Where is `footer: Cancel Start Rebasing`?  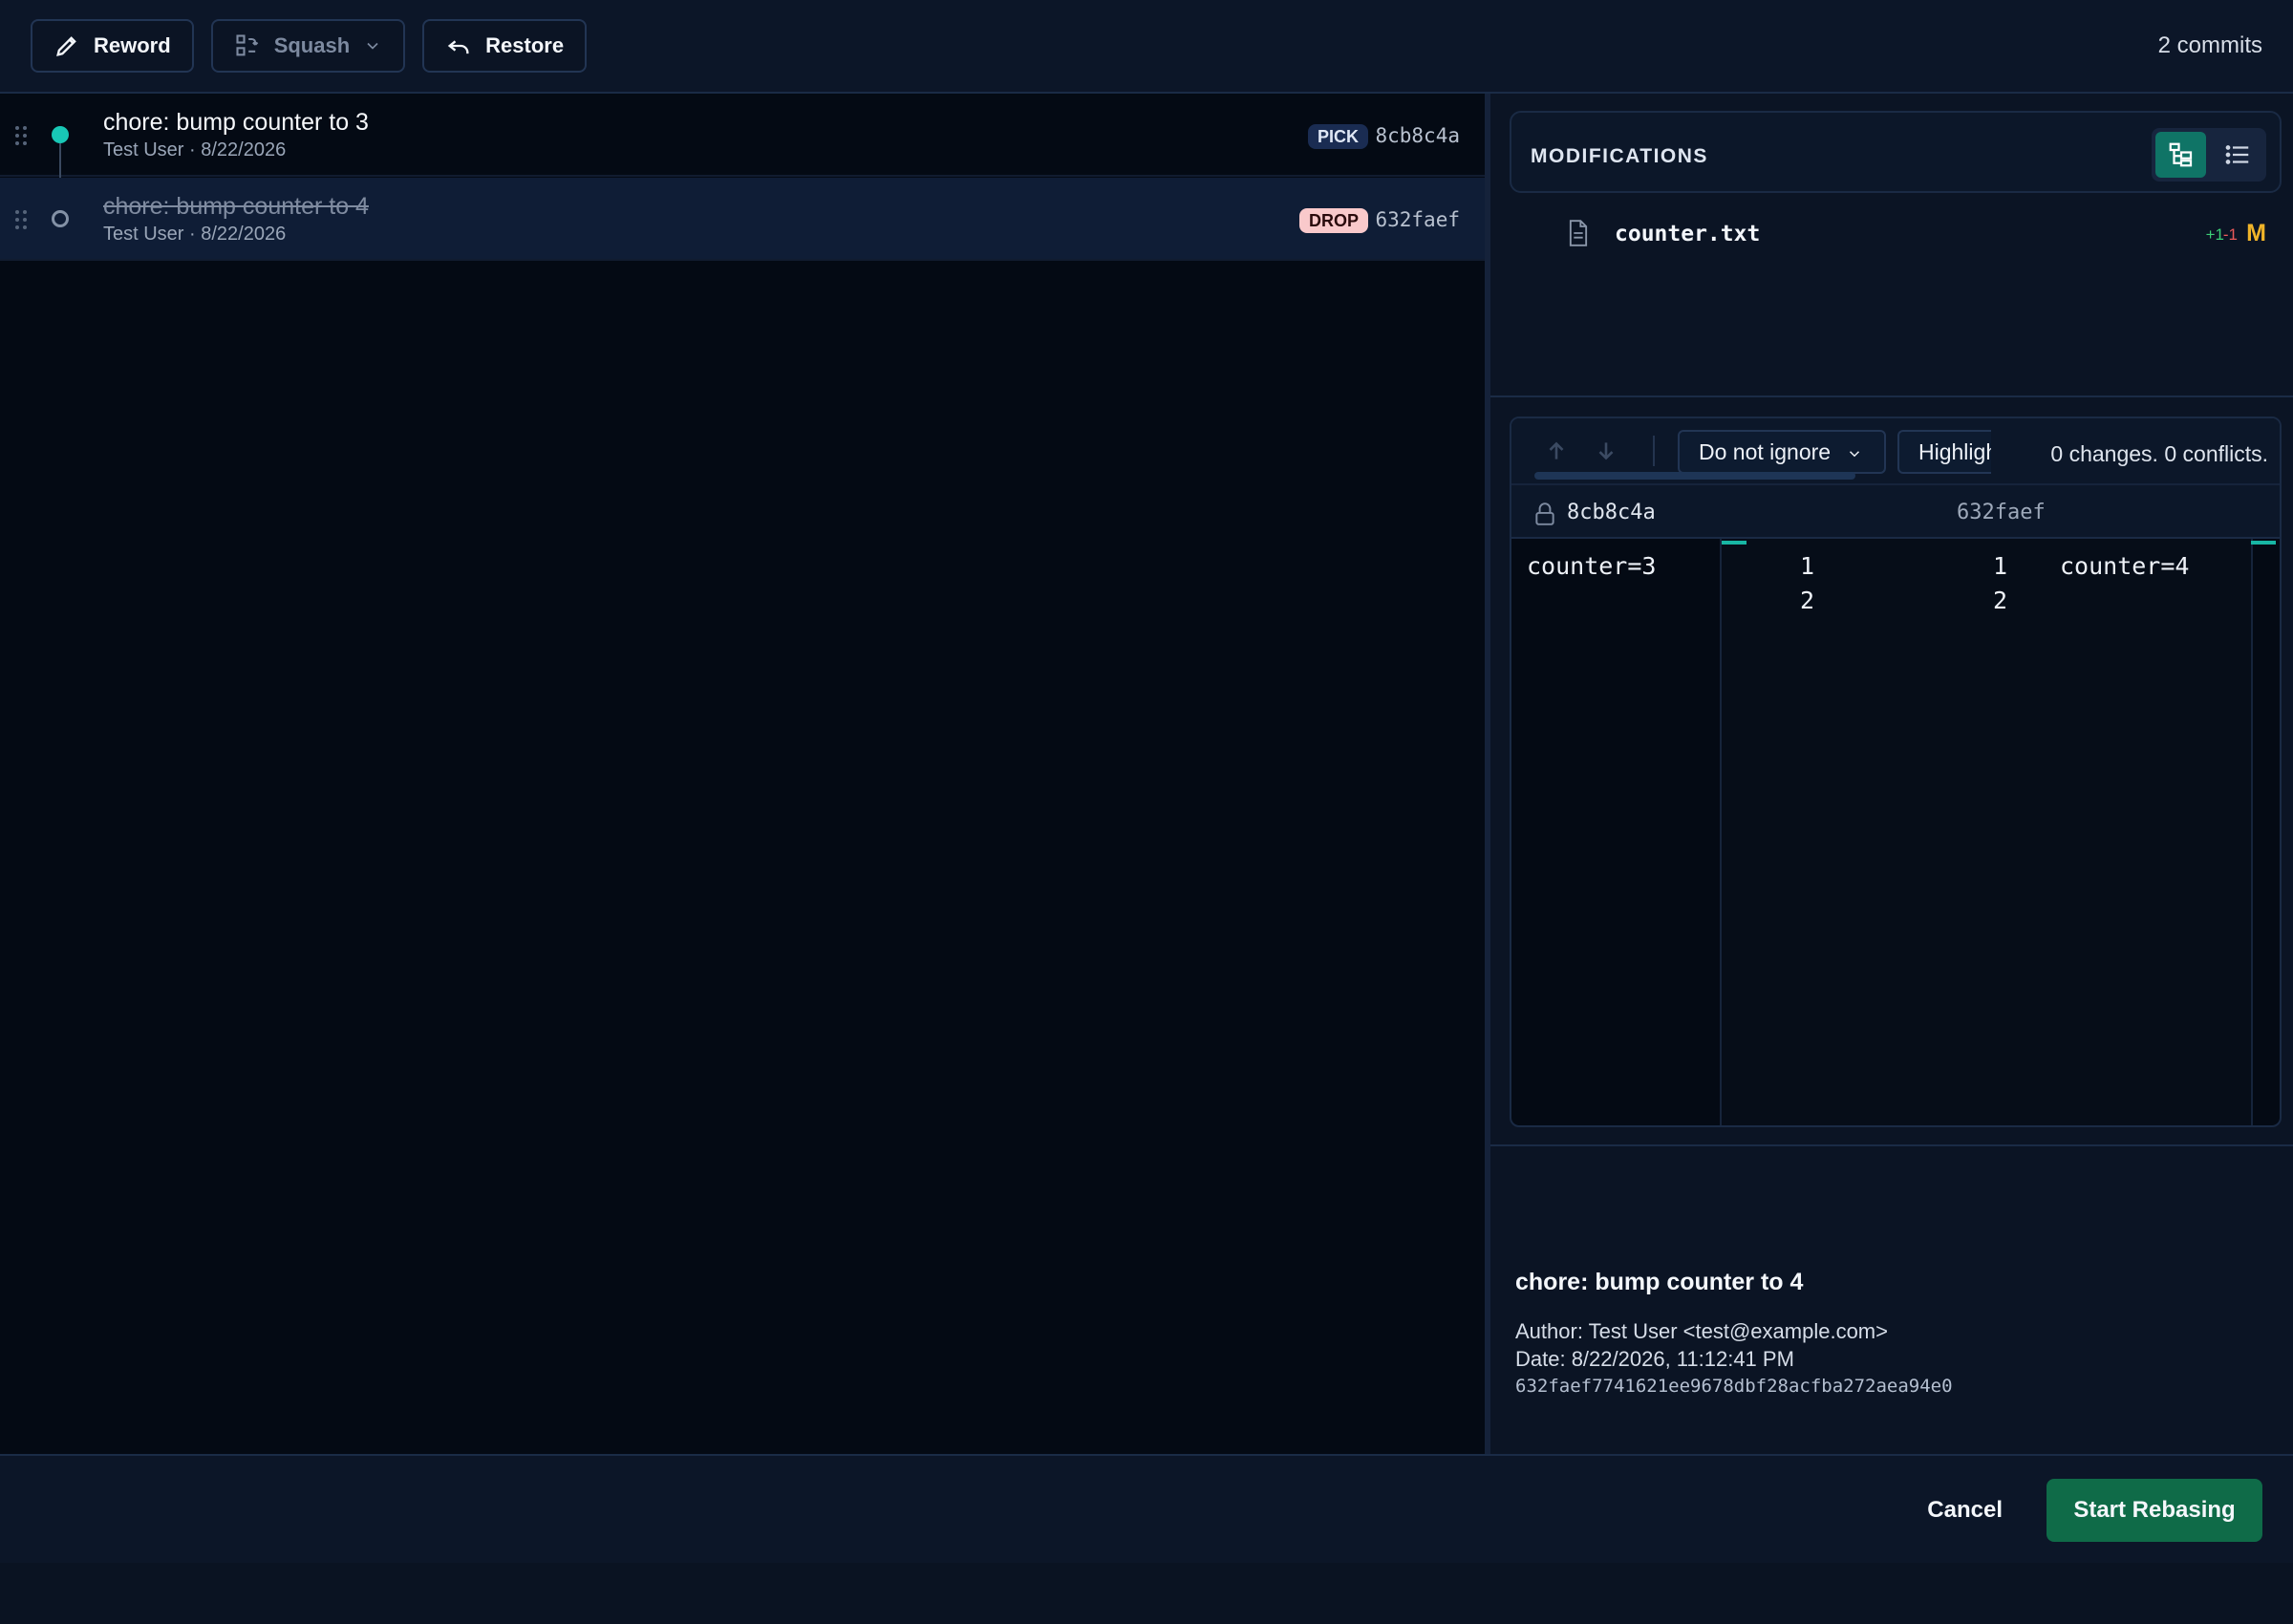 footer: Cancel Start Rebasing is located at coordinates (1146, 1509).